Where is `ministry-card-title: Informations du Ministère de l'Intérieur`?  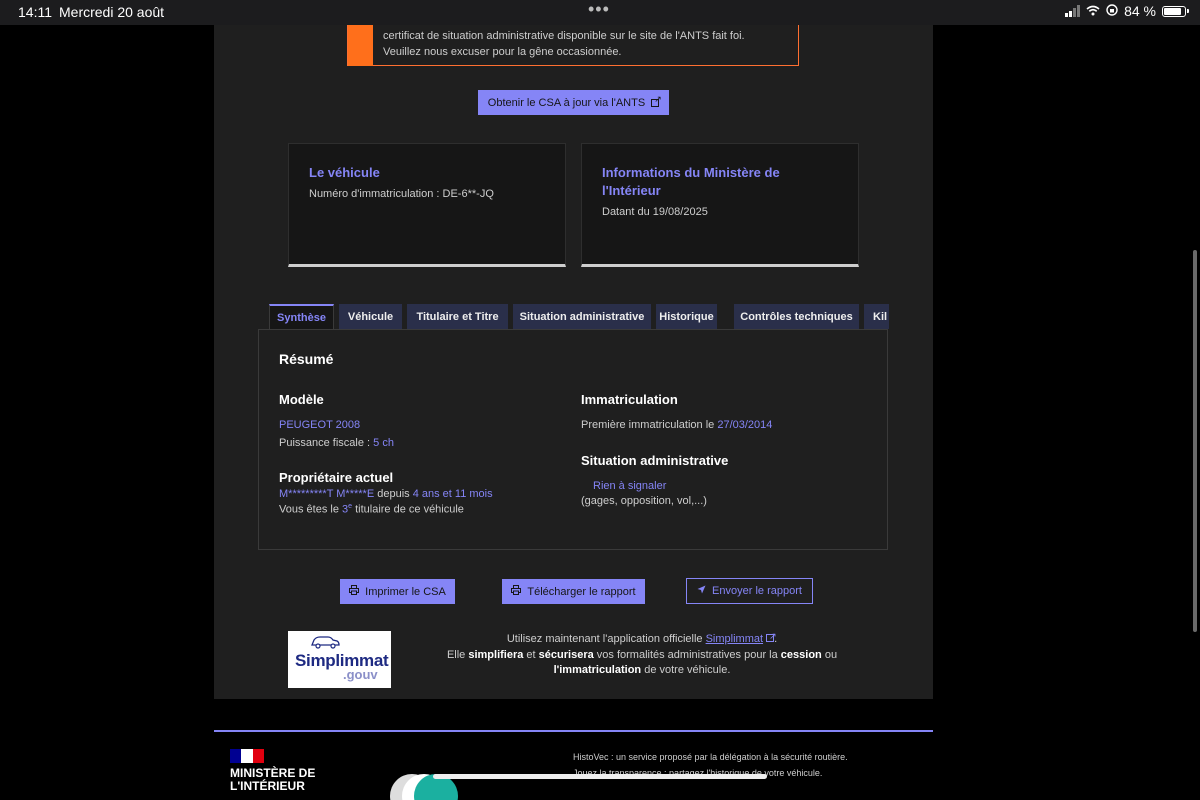 ministry-card-title: Informations du Ministère de l'Intérieur is located at coordinates (691, 181).